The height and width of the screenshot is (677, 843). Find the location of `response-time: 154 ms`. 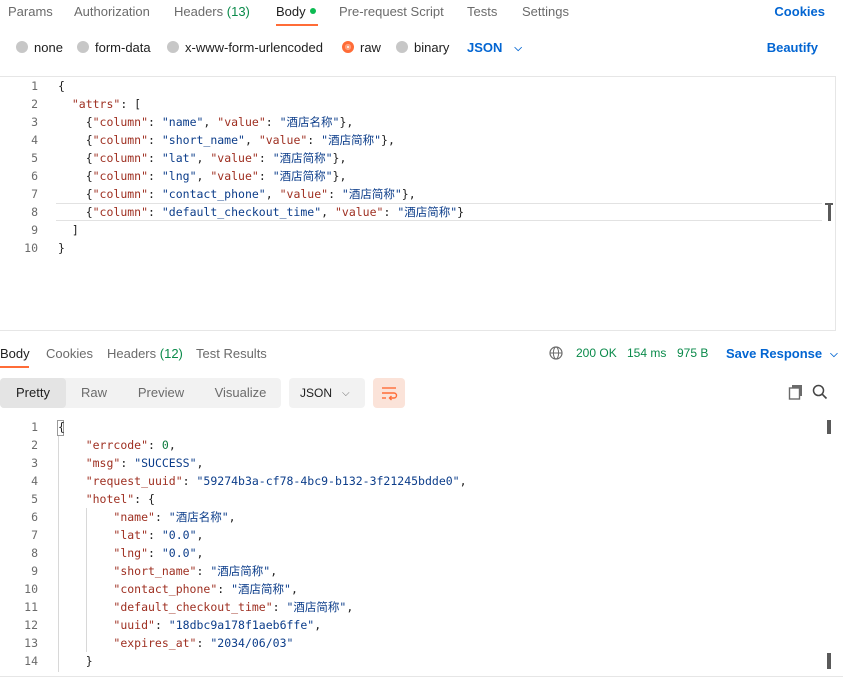

response-time: 154 ms is located at coordinates (646, 353).